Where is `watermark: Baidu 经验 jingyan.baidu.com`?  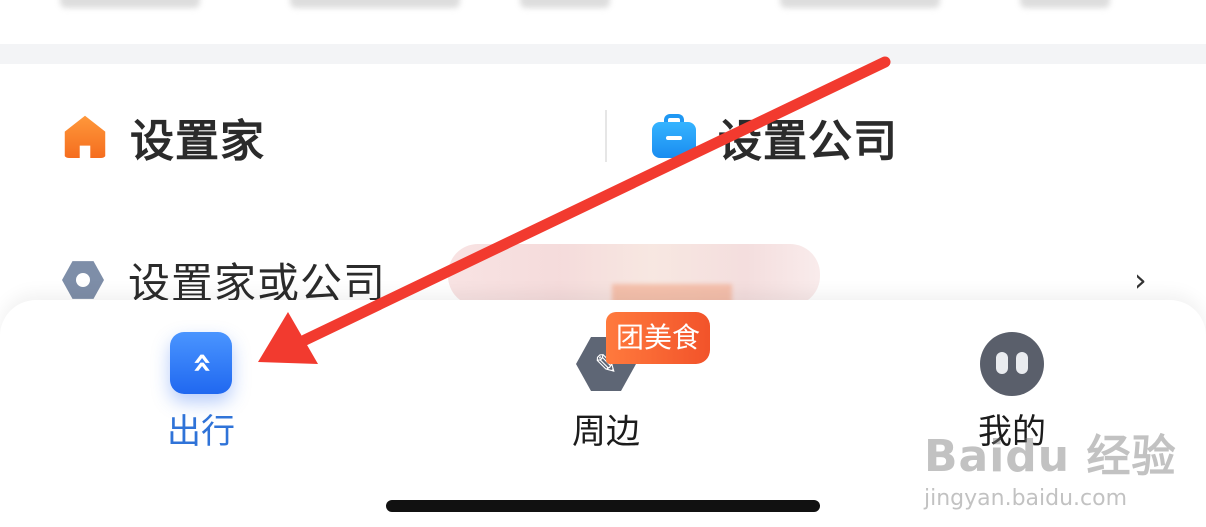 watermark: Baidu 经验 jingyan.baidu.com is located at coordinates (1054, 470).